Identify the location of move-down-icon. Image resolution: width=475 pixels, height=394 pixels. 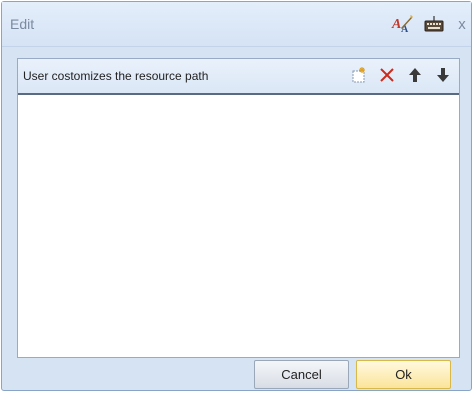
(443, 75).